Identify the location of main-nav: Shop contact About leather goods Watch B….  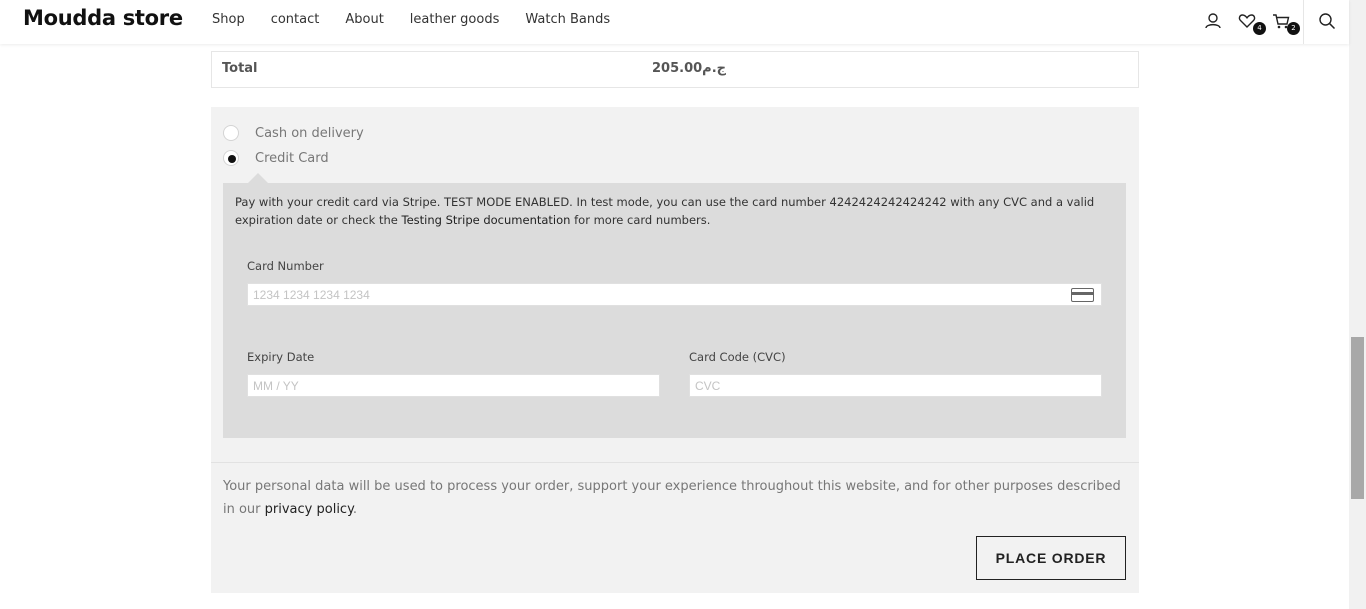
(424, 19).